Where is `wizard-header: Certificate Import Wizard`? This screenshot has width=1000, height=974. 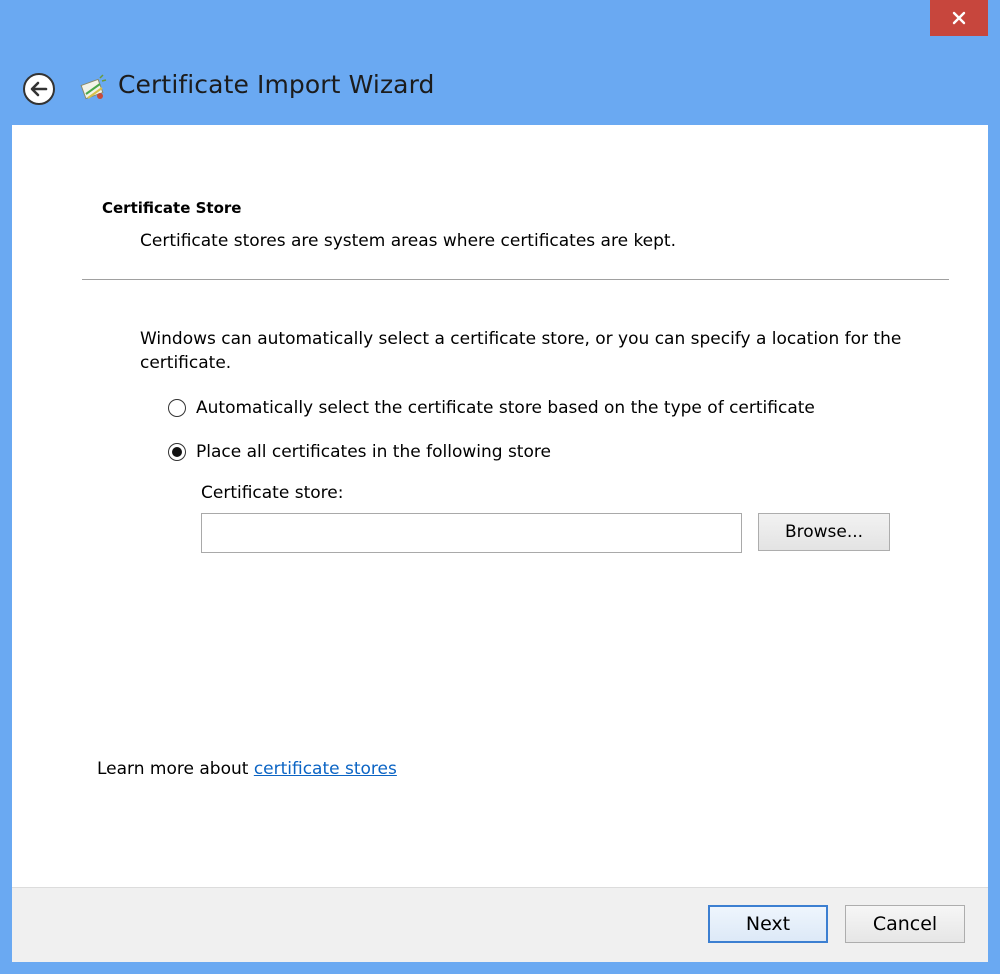 wizard-header: Certificate Import Wizard is located at coordinates (500, 89).